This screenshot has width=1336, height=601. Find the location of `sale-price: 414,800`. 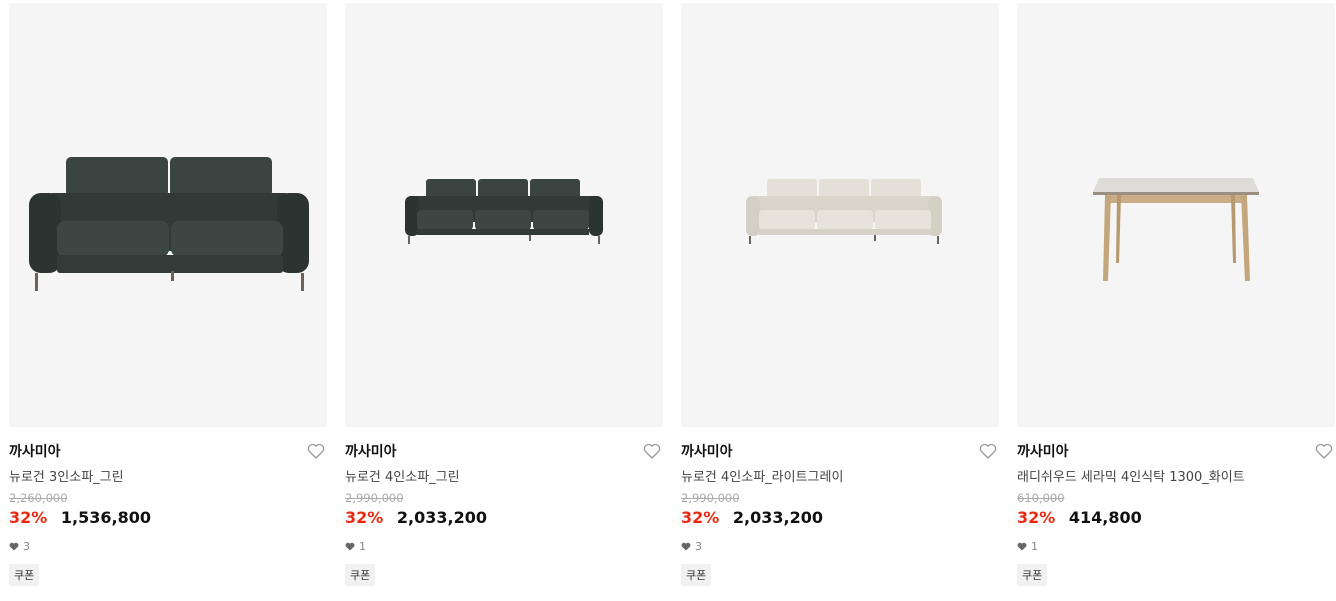

sale-price: 414,800 is located at coordinates (1105, 517).